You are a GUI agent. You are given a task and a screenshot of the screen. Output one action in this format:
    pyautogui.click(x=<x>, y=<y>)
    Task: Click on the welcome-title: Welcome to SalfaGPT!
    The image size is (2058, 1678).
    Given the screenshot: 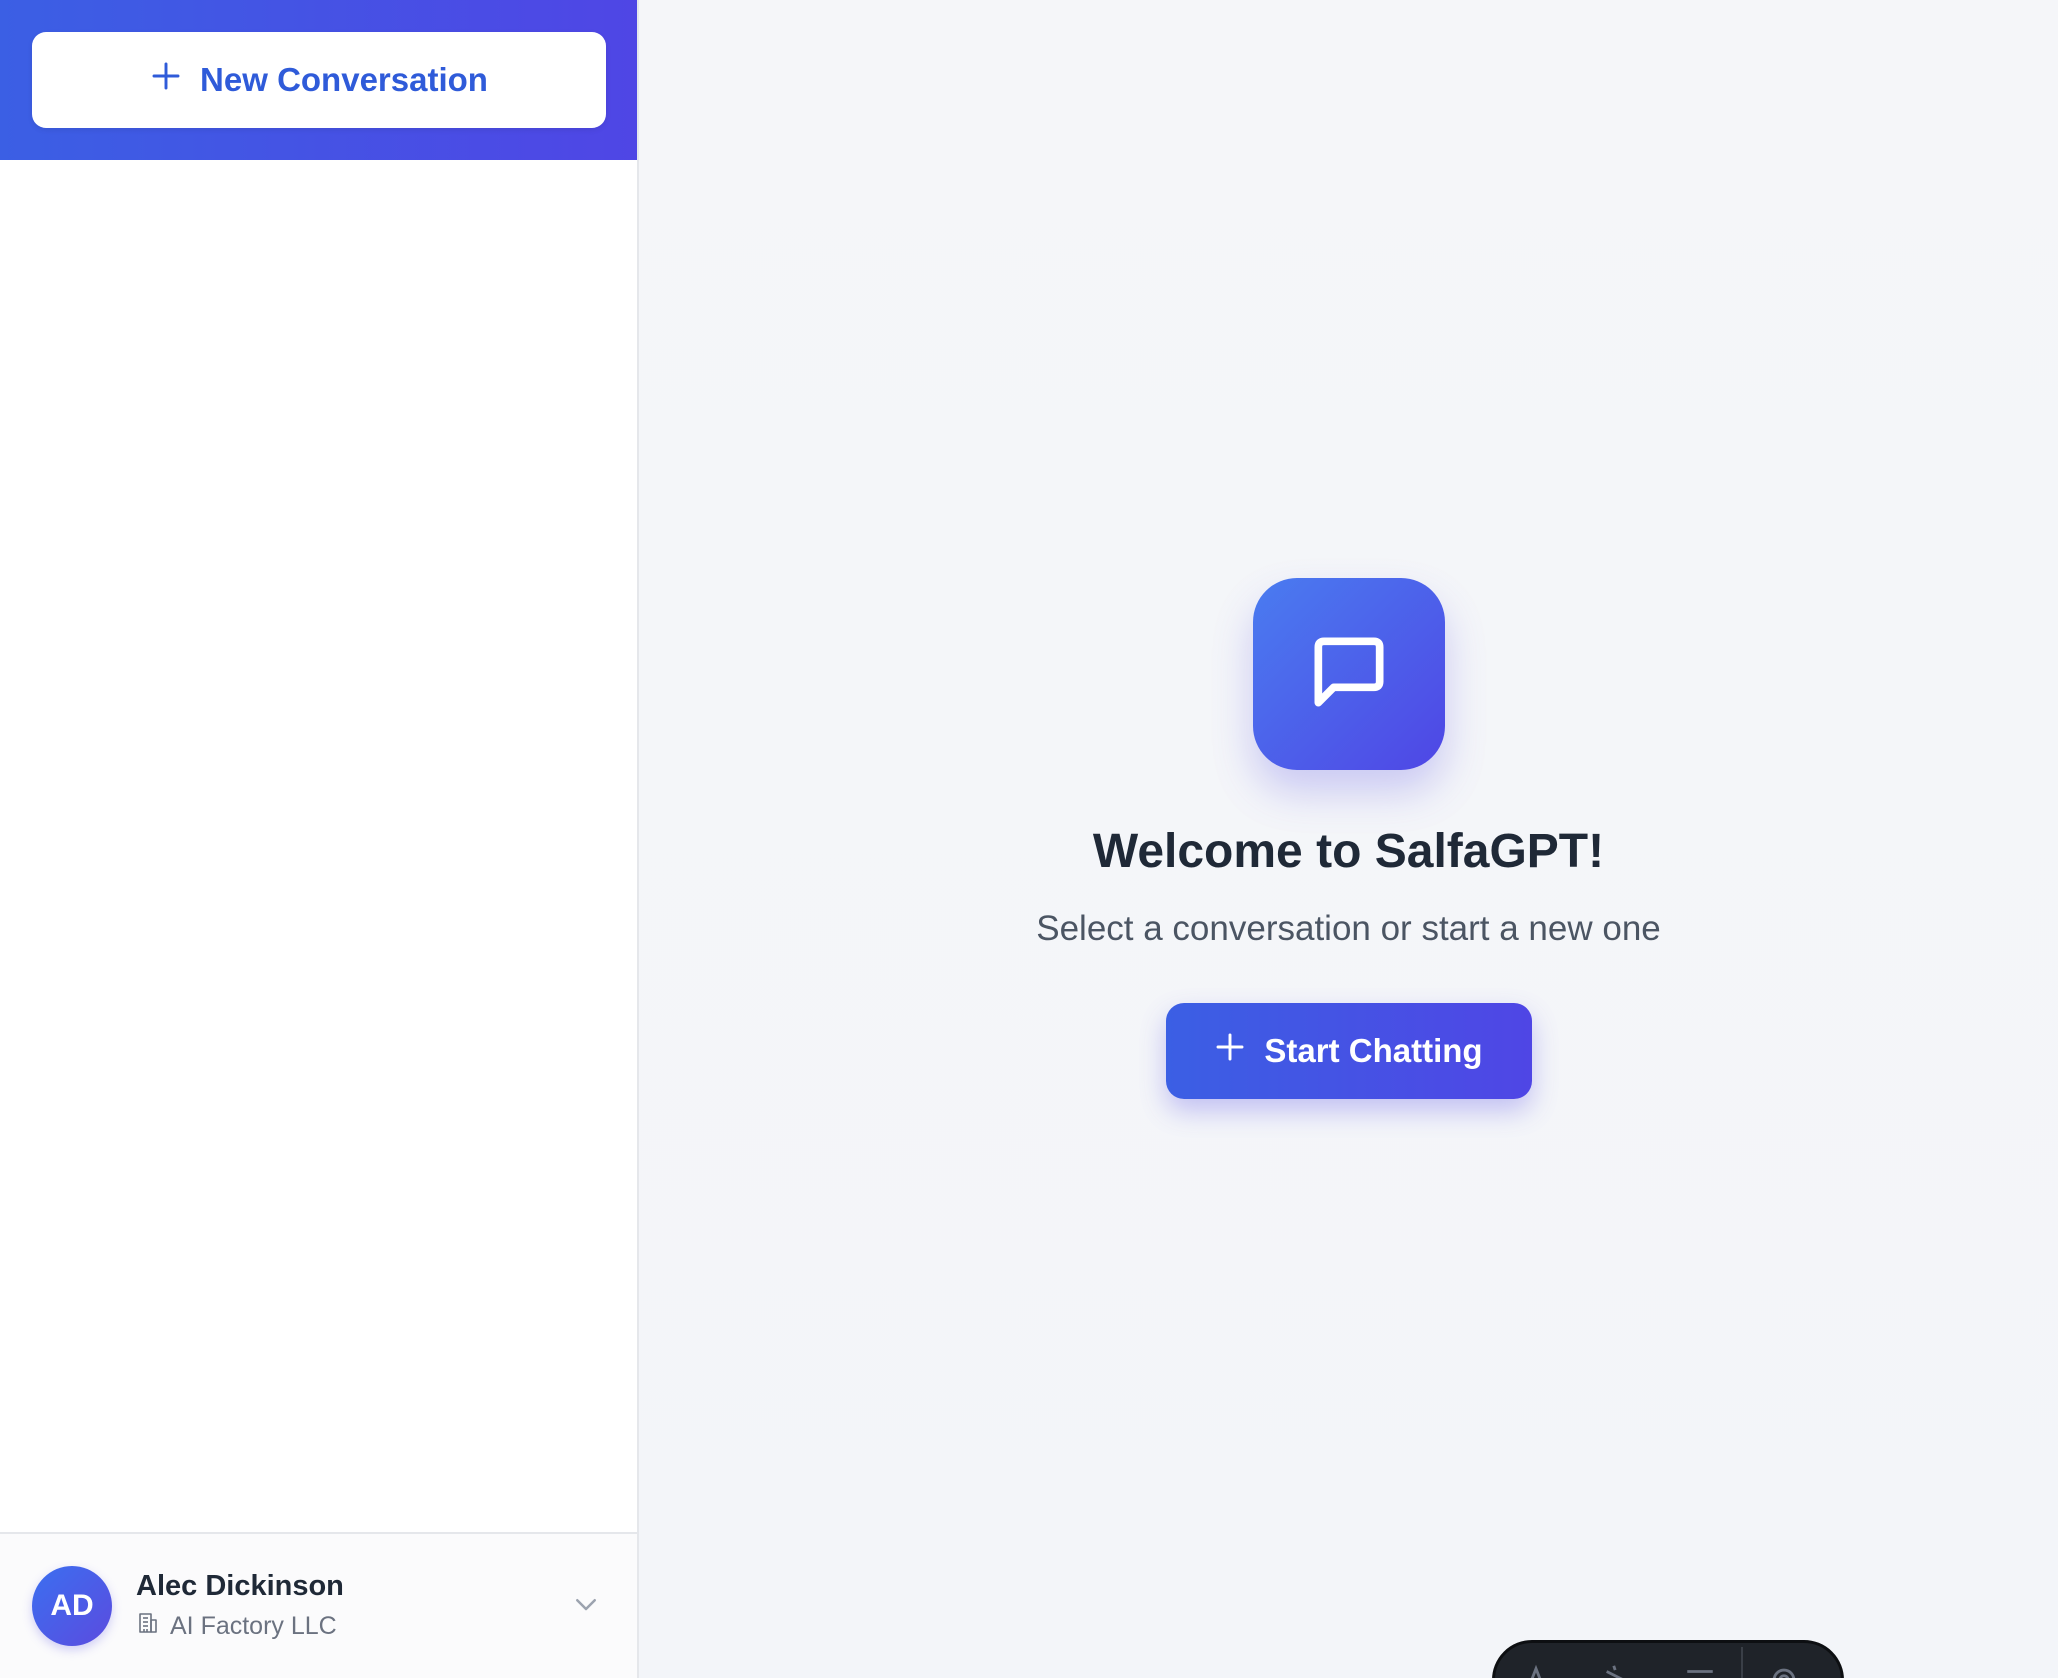 What is the action you would take?
    pyautogui.click(x=1348, y=851)
    